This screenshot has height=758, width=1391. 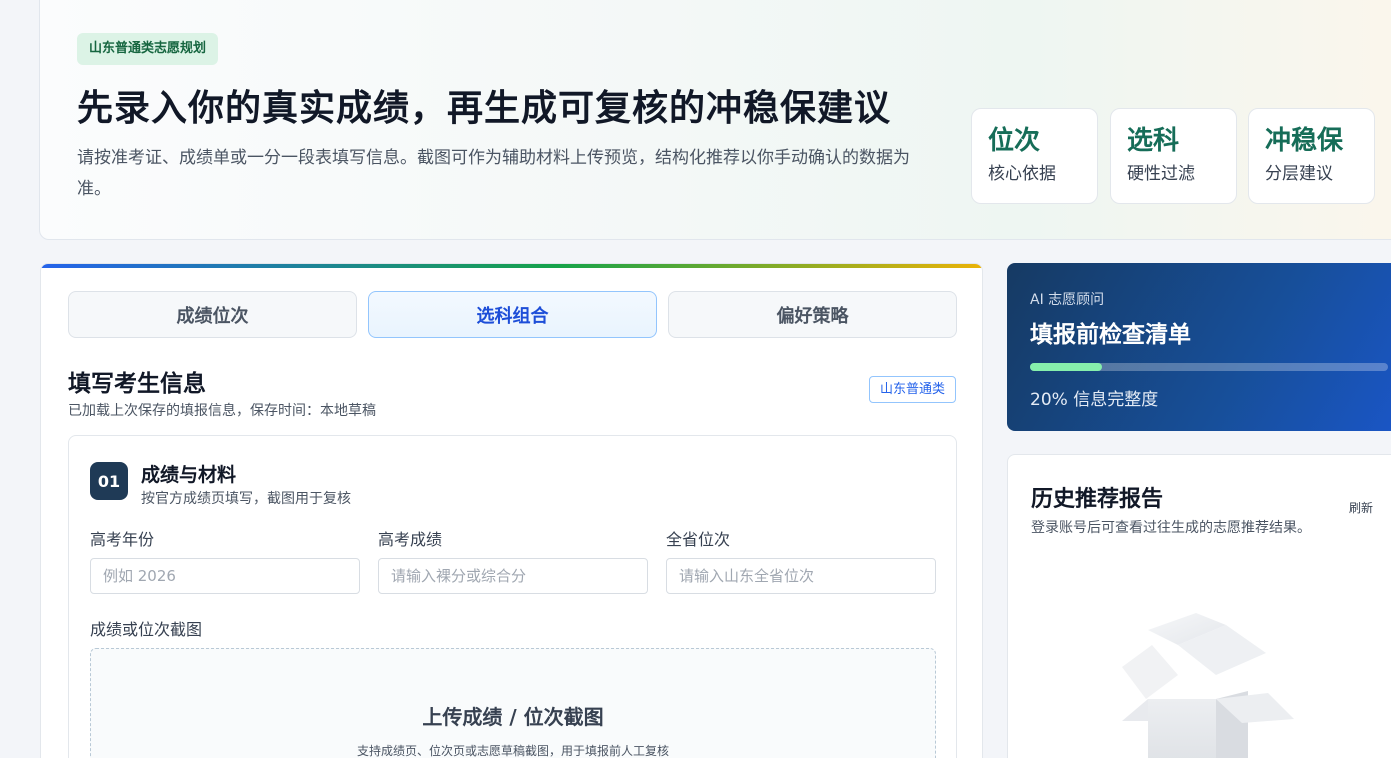 What do you see at coordinates (1014, 141) in the screenshot?
I see `feature-pill-title: 位次` at bounding box center [1014, 141].